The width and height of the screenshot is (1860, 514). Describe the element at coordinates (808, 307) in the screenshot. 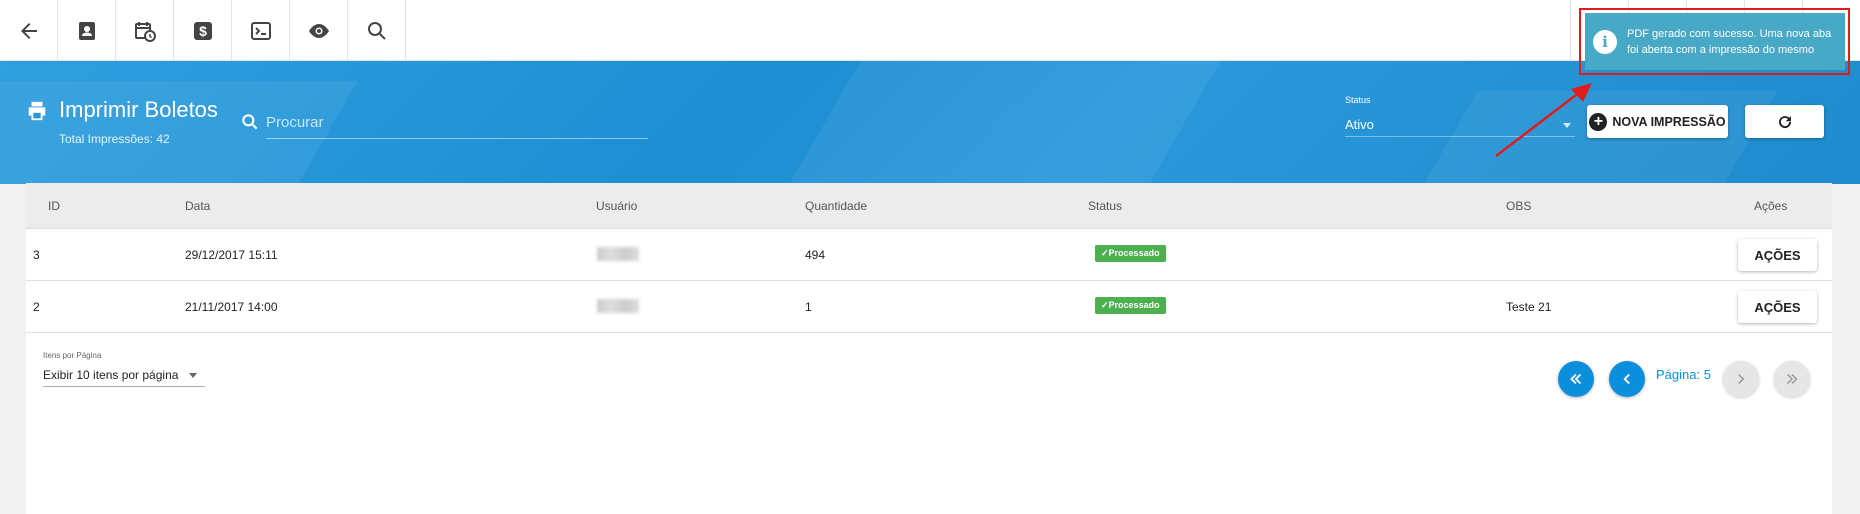

I see `cell-quantity: 1` at that location.